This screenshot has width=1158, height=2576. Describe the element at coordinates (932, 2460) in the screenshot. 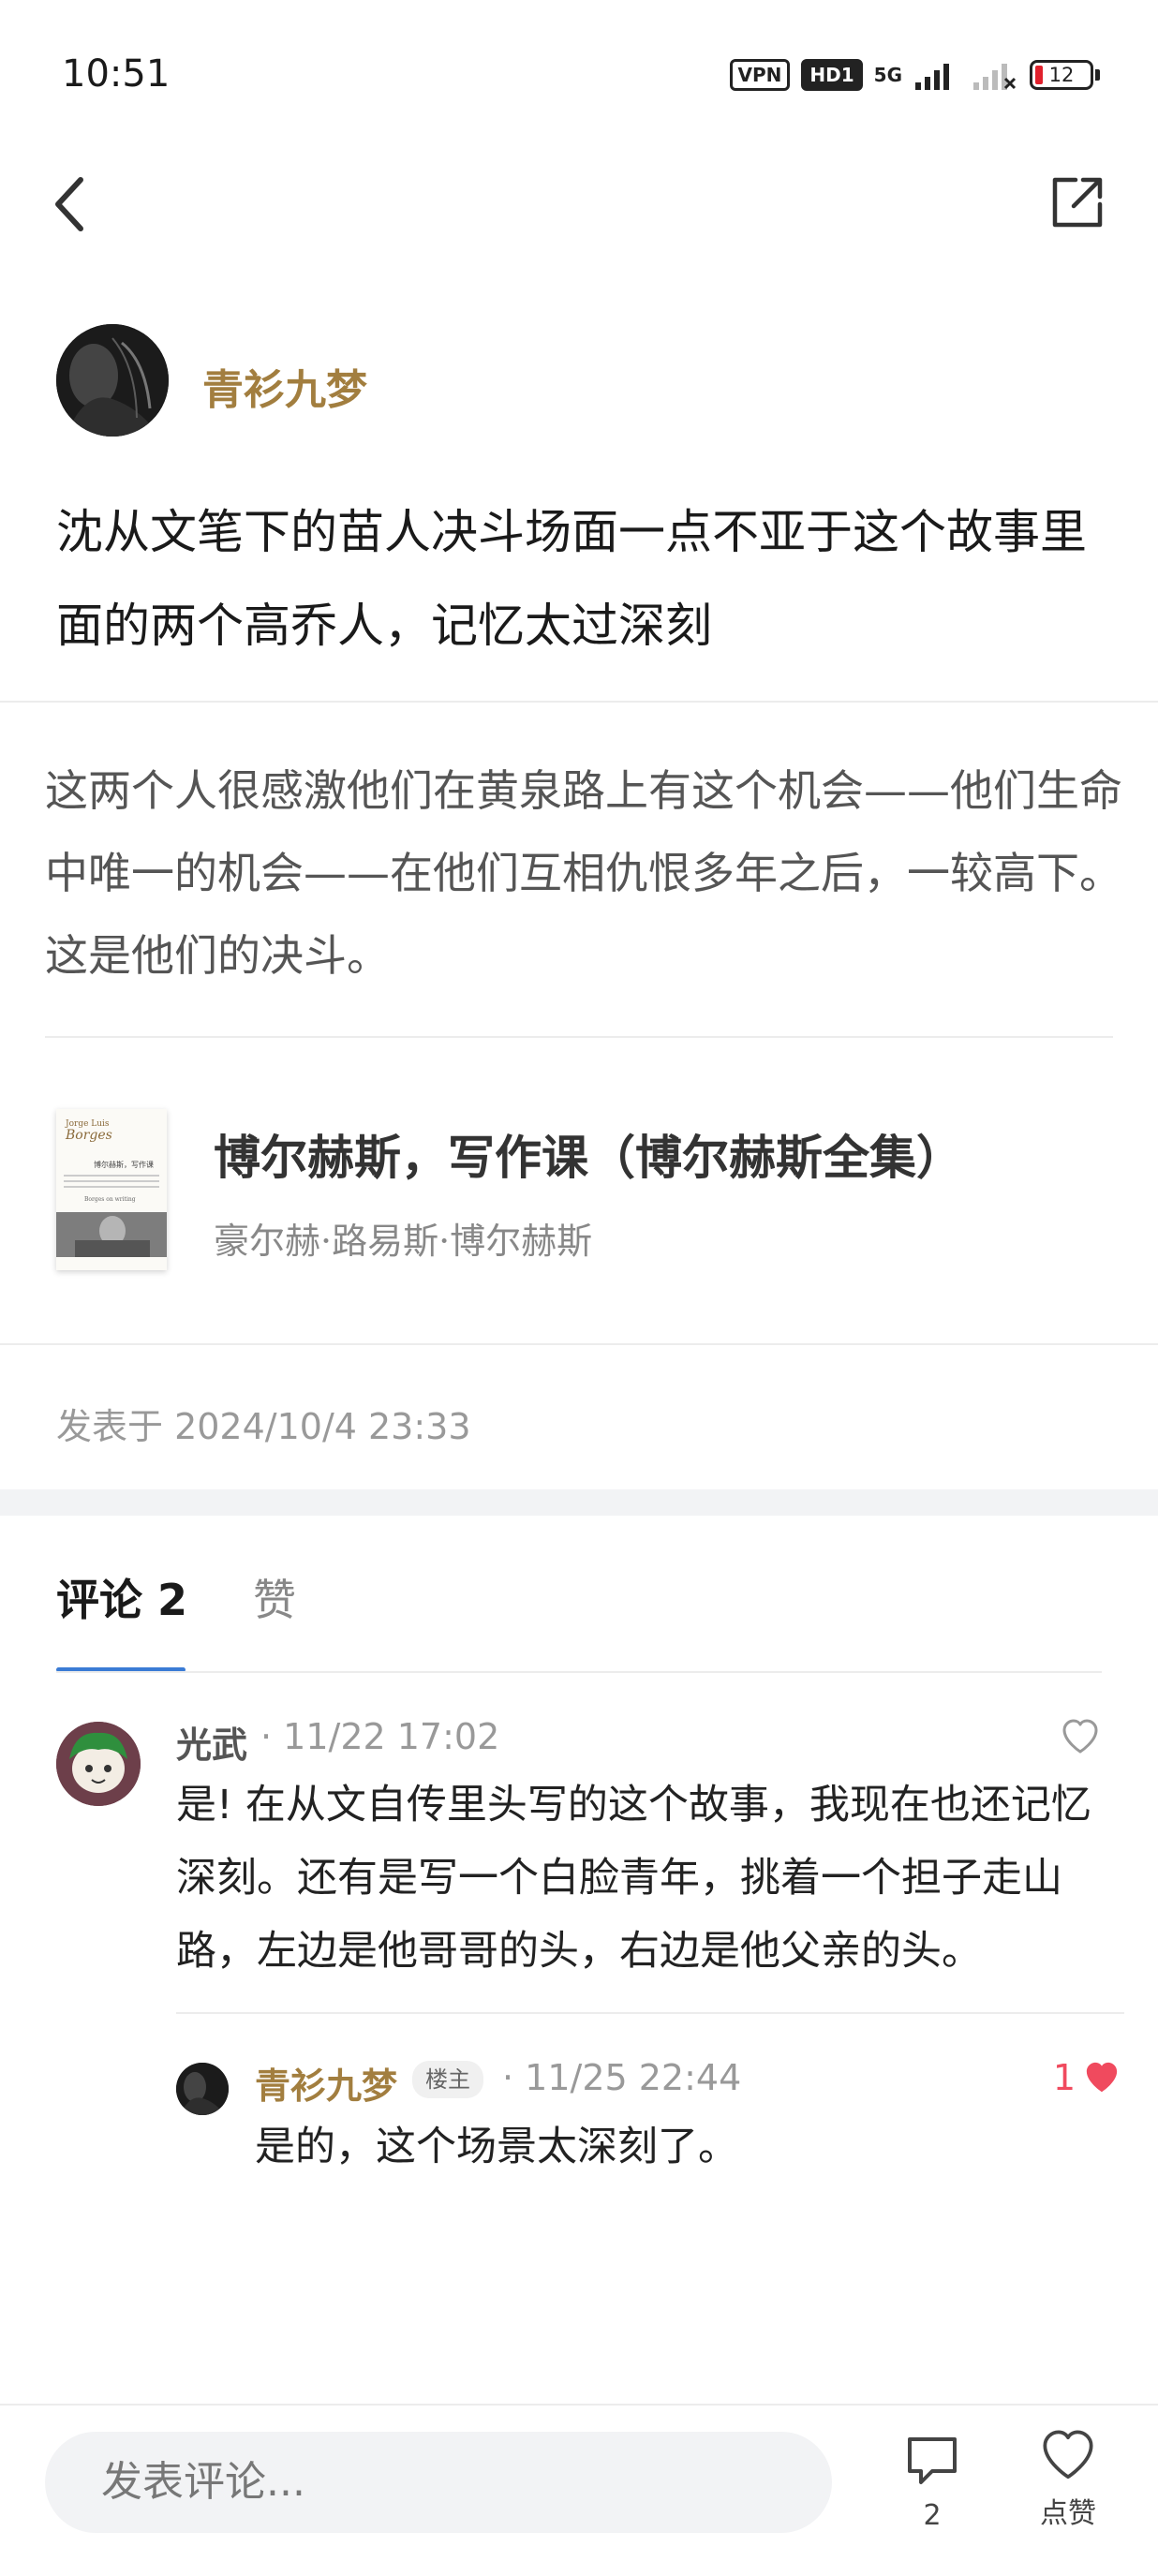

I see `comment-bubble-icon` at that location.